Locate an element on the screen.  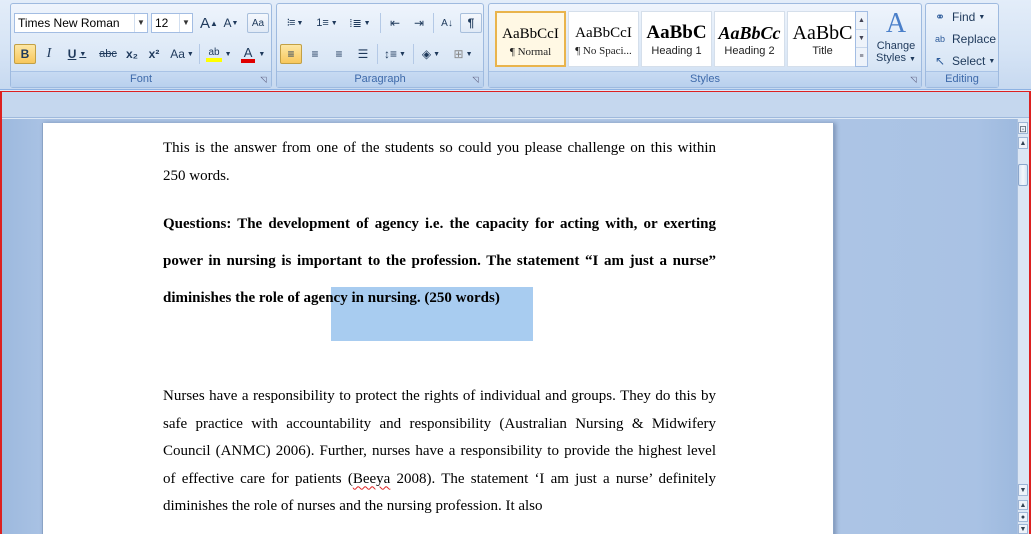
strikethrough-icon: abc is located at coordinates (108, 54).